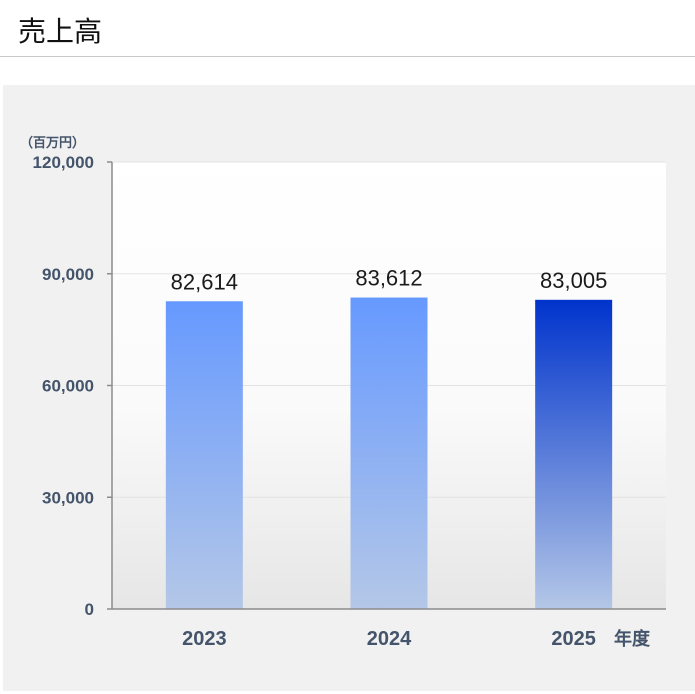 This screenshot has height=694, width=695. What do you see at coordinates (632, 639) in the screenshot?
I see `x-suffix-label: 年度` at bounding box center [632, 639].